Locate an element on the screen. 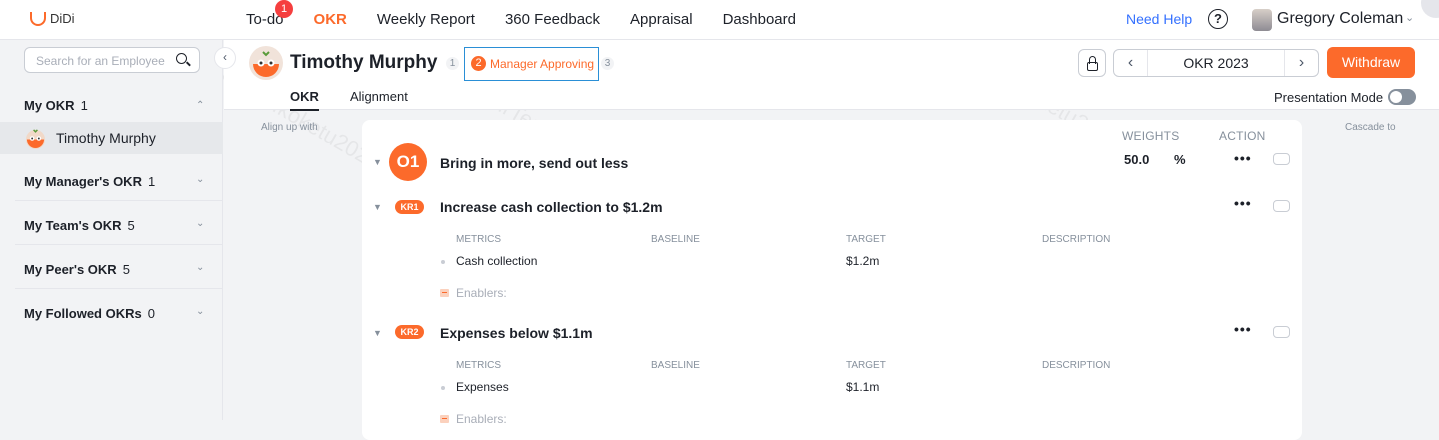 The width and height of the screenshot is (1439, 440). tab-okr: OKR is located at coordinates (304, 100).